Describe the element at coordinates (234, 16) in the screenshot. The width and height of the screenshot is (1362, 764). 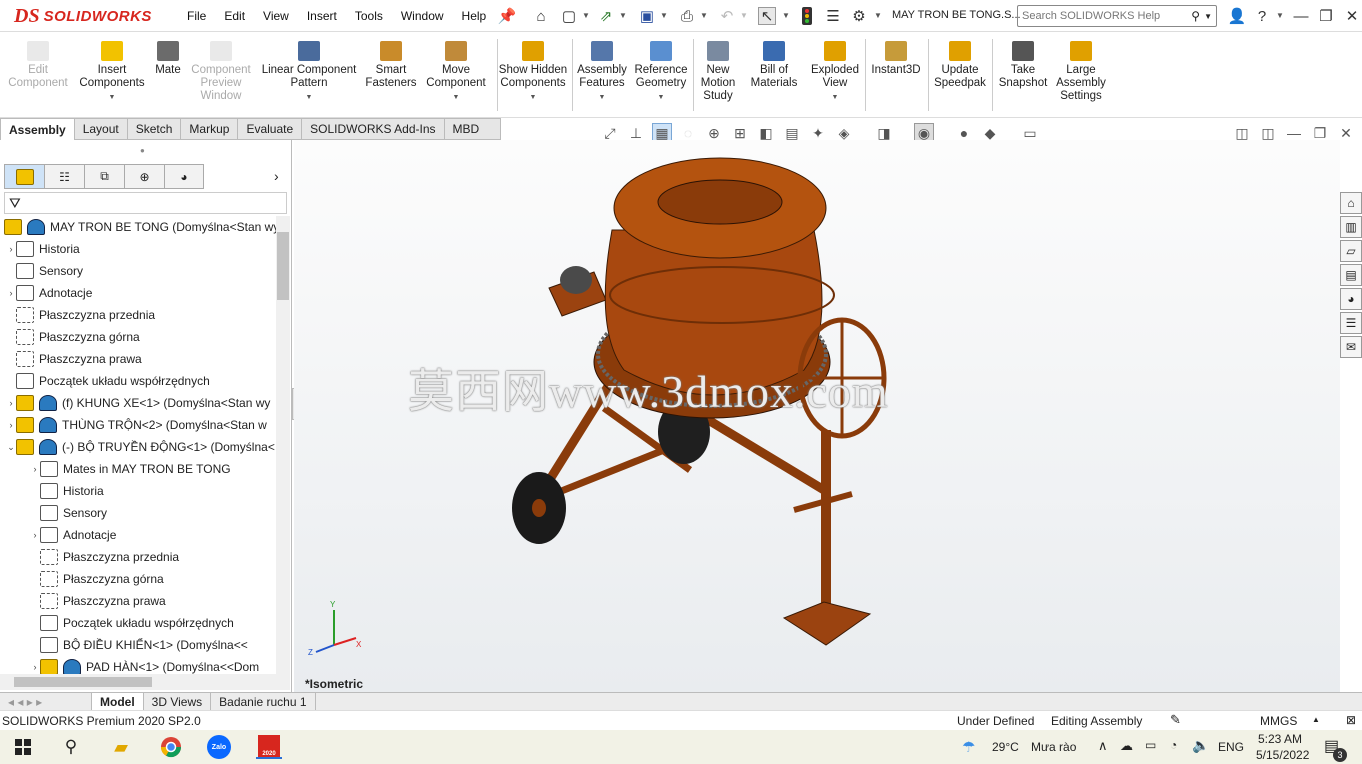
I see `menu-edit: Edit` at that location.